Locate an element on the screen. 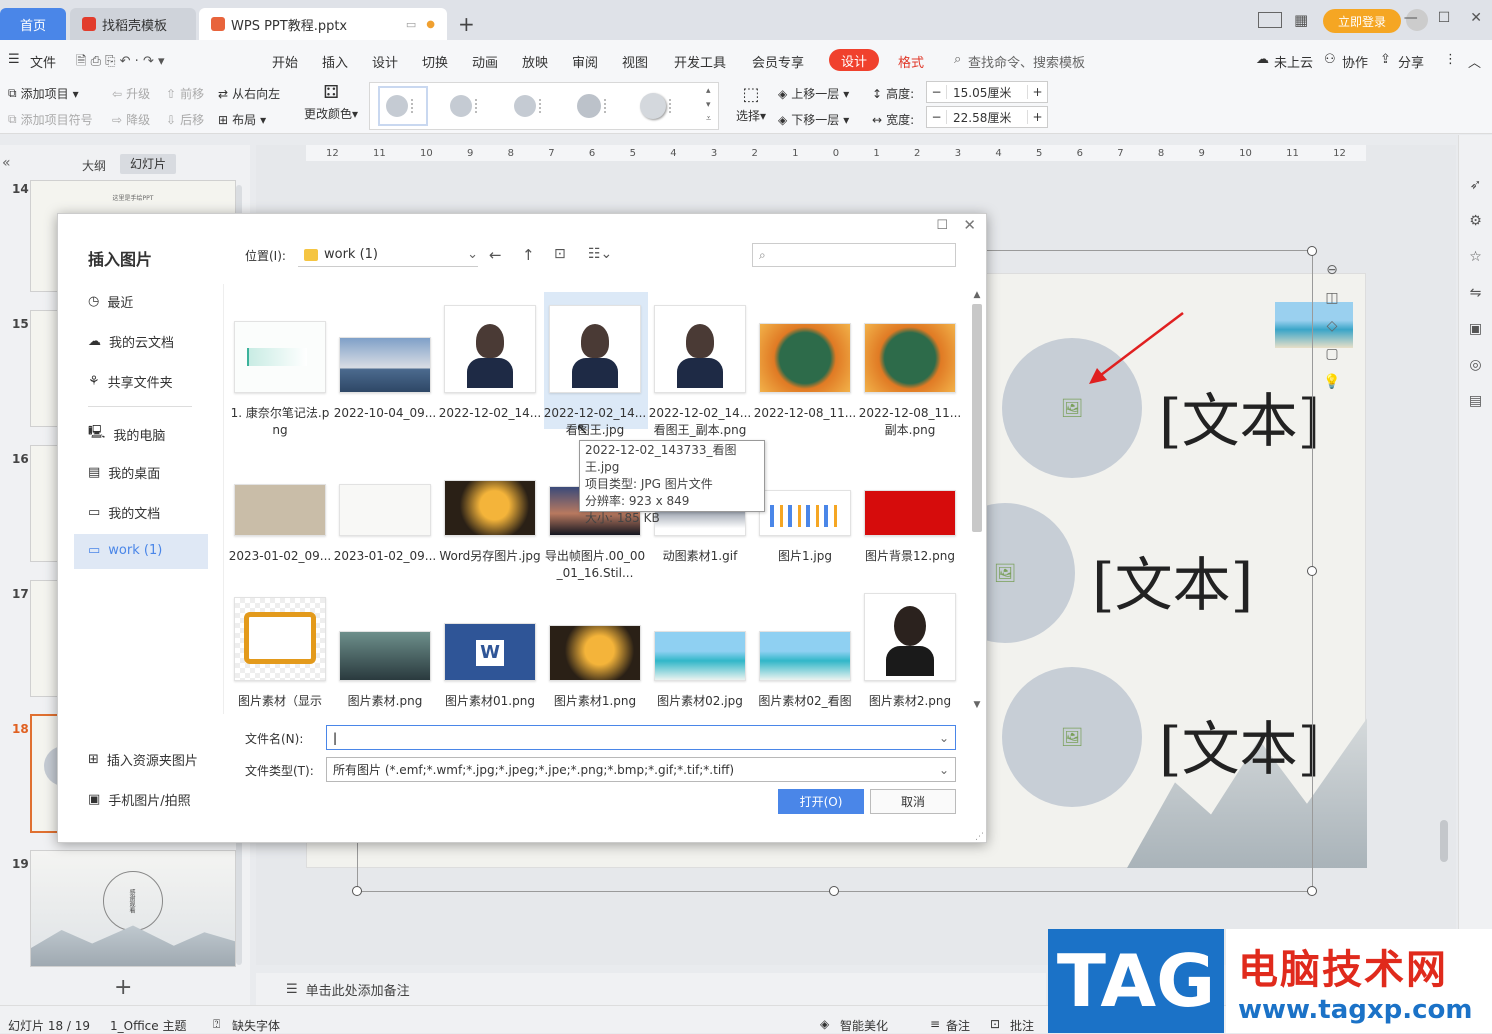 The width and height of the screenshot is (1492, 1034). menu-view: 视图 is located at coordinates (635, 61).